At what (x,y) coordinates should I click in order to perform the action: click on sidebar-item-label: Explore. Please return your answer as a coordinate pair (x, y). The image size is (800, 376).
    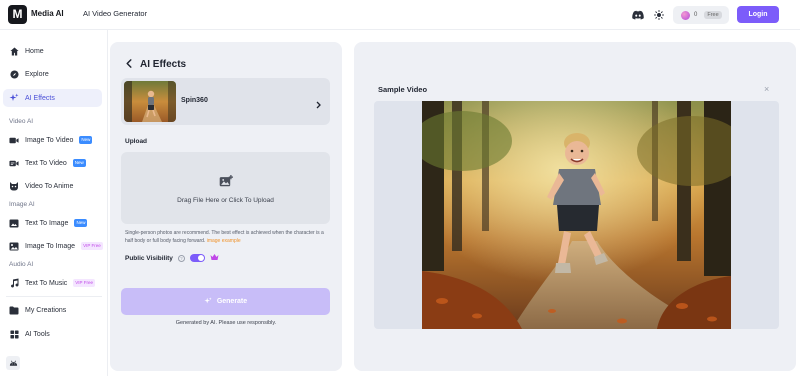
    Looking at the image, I should click on (37, 74).